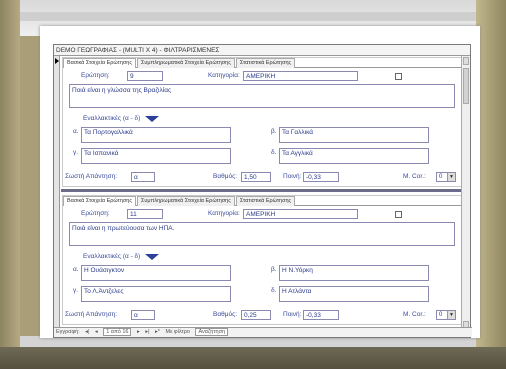 The height and width of the screenshot is (369, 506). What do you see at coordinates (117, 332) in the screenshot?
I see `record-position-field: 1 από 16` at bounding box center [117, 332].